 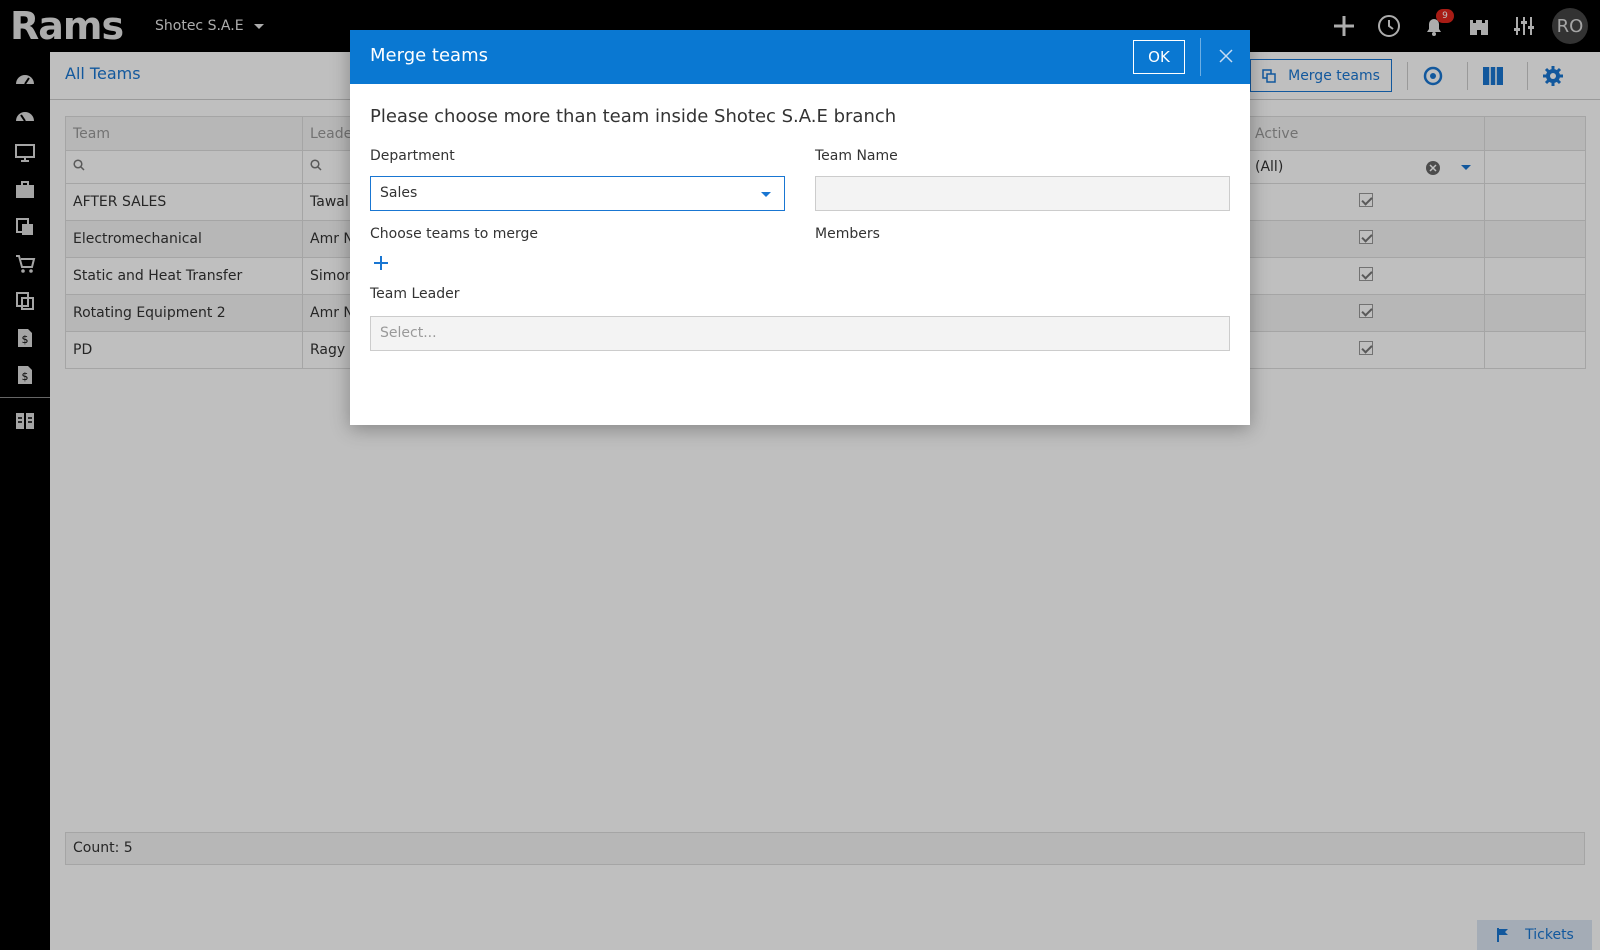 What do you see at coordinates (381, 263) in the screenshot?
I see `add-team-icon` at bounding box center [381, 263].